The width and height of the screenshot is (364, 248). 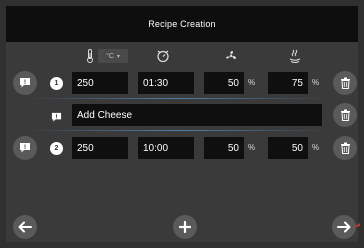 I want to click on step-2-note-button, so click(x=25, y=148).